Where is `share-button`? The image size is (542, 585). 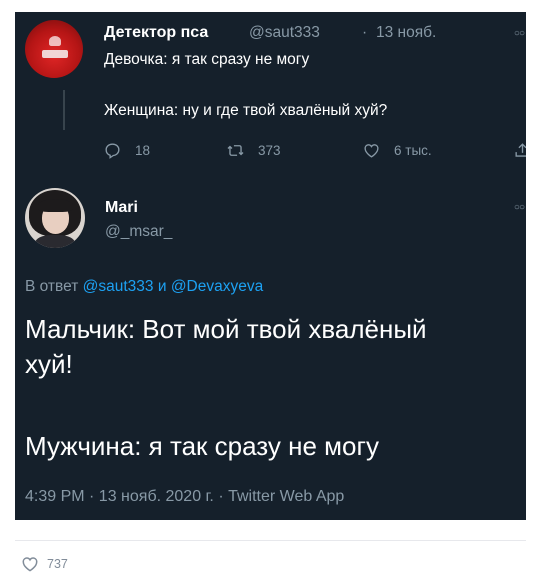 share-button is located at coordinates (519, 150).